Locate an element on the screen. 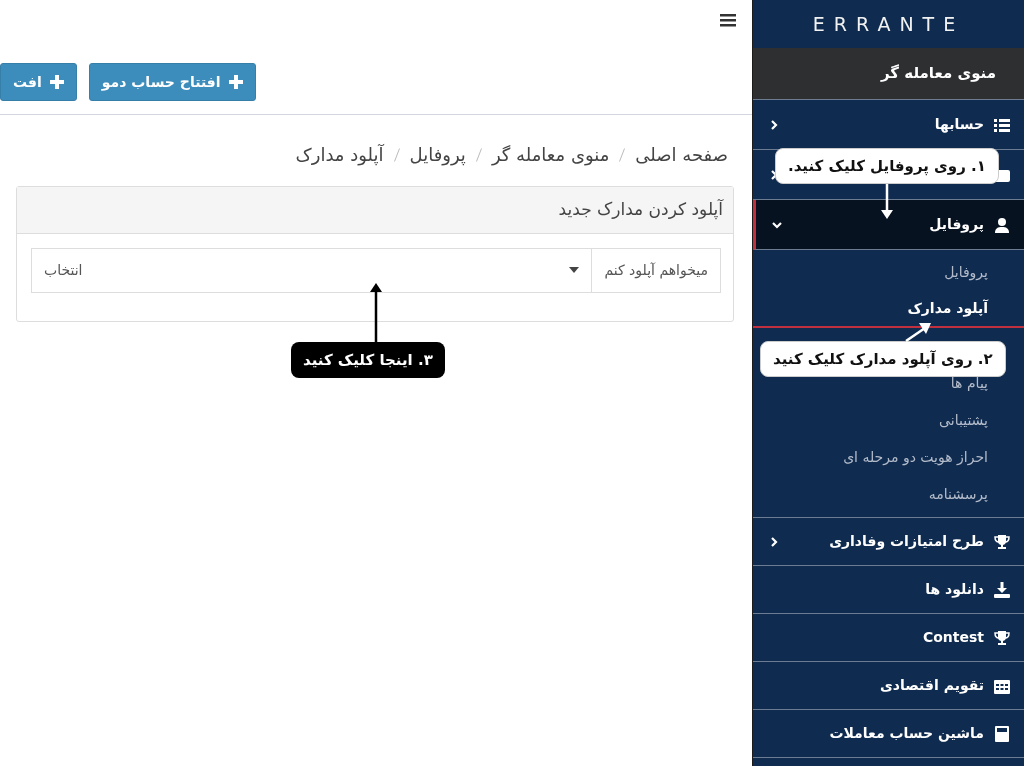  sidebar-item: پروفایل is located at coordinates (888, 225).